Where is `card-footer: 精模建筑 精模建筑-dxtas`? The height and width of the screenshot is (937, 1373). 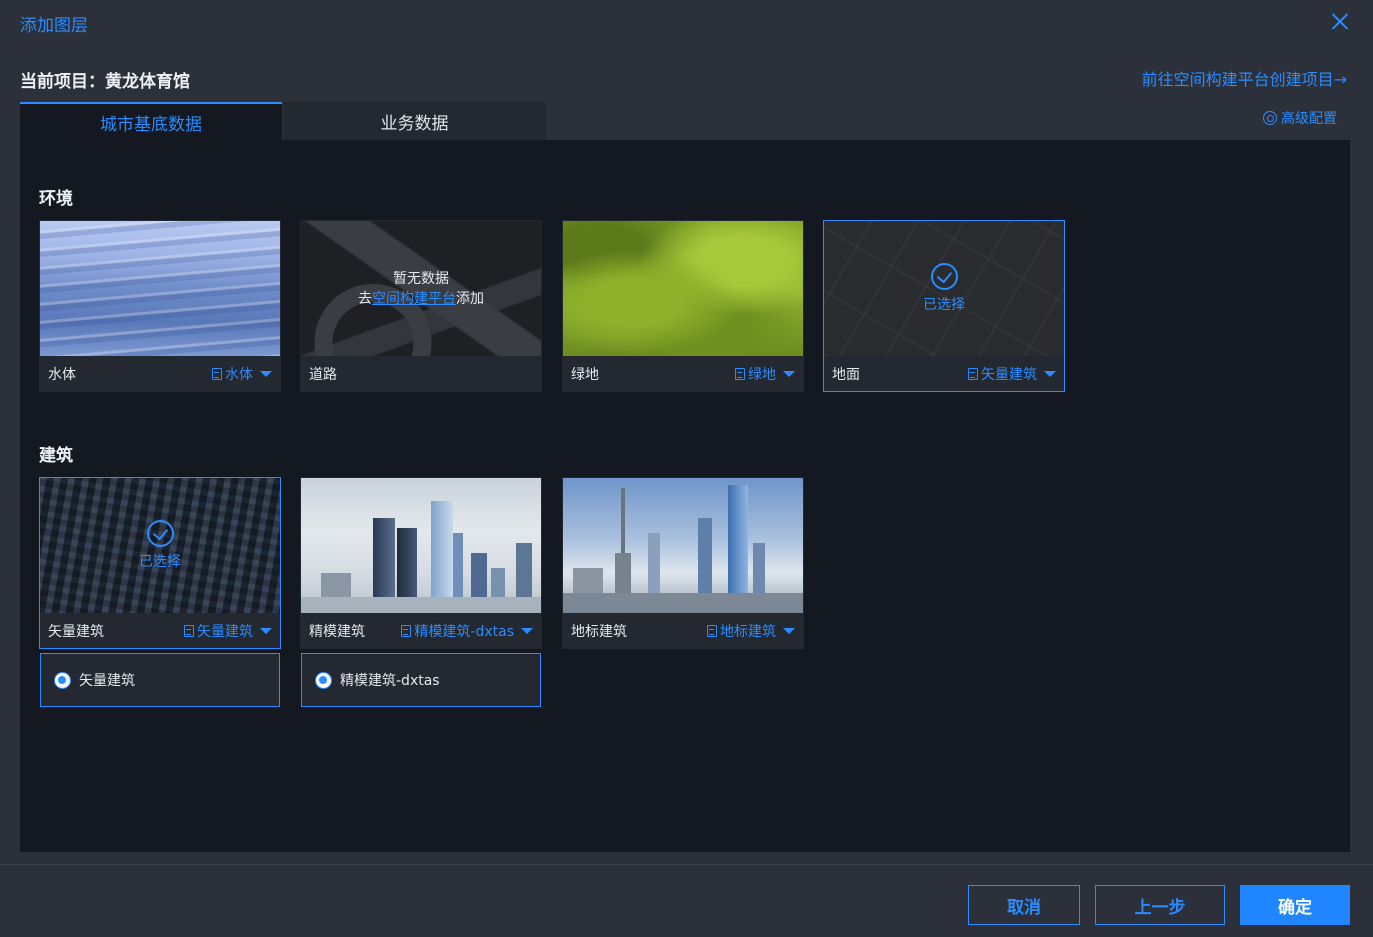 card-footer: 精模建筑 精模建筑-dxtas is located at coordinates (421, 631).